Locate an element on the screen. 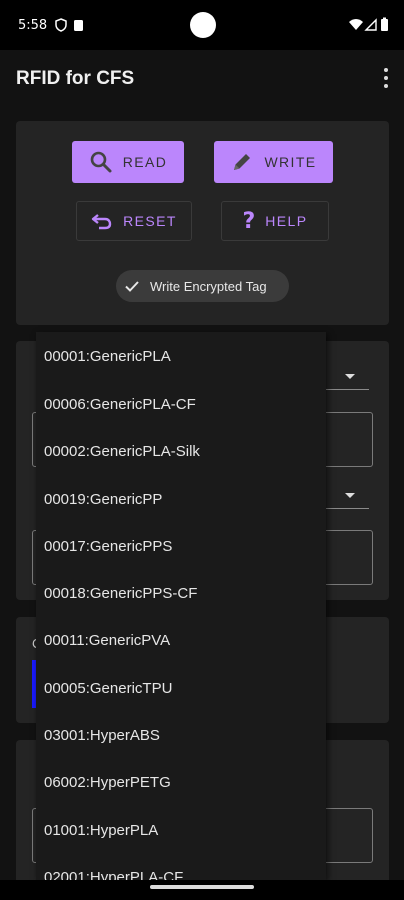 The width and height of the screenshot is (404, 900). dropdown-item: 01001:HyperPLA is located at coordinates (101, 830).